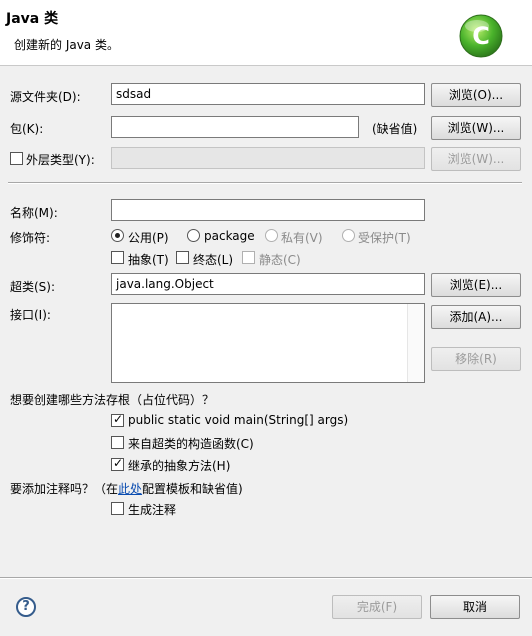 The height and width of the screenshot is (636, 532). I want to click on final-checkbox, so click(182, 257).